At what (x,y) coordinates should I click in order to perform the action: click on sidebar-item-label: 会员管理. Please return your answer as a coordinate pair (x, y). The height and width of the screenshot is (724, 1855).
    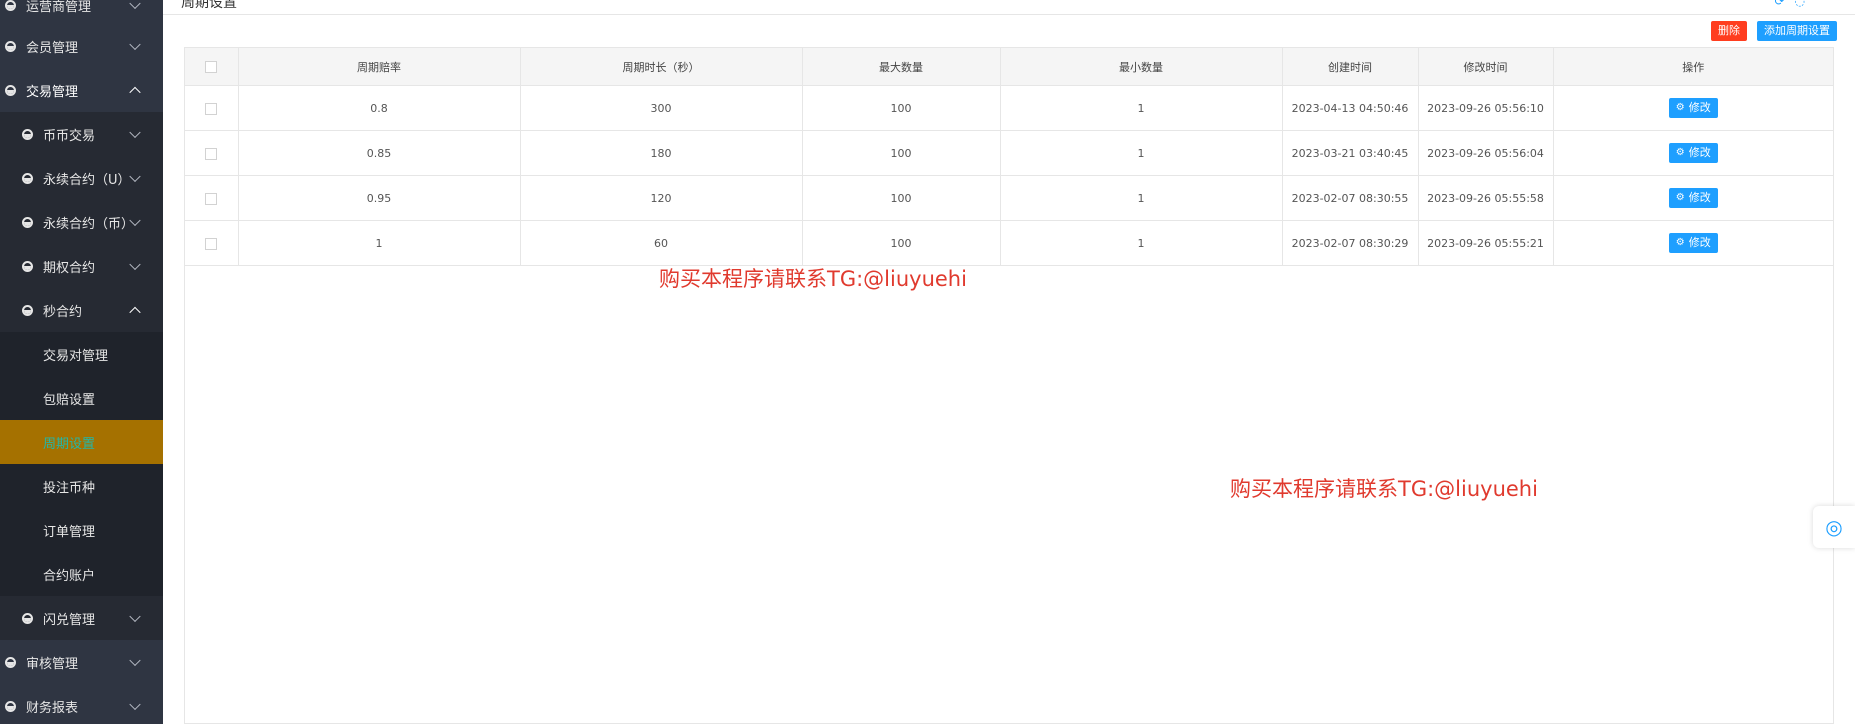
    Looking at the image, I should click on (52, 48).